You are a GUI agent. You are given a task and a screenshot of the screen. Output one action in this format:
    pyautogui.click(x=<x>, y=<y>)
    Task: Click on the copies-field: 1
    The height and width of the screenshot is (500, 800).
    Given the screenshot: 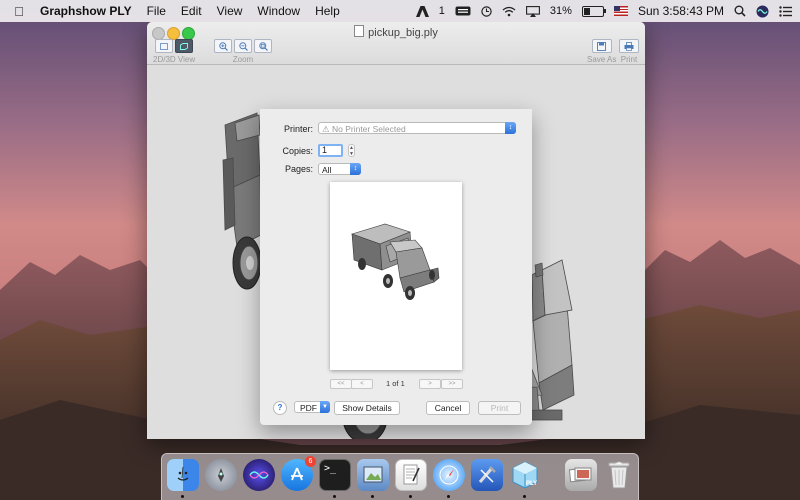 What is the action you would take?
    pyautogui.click(x=330, y=150)
    